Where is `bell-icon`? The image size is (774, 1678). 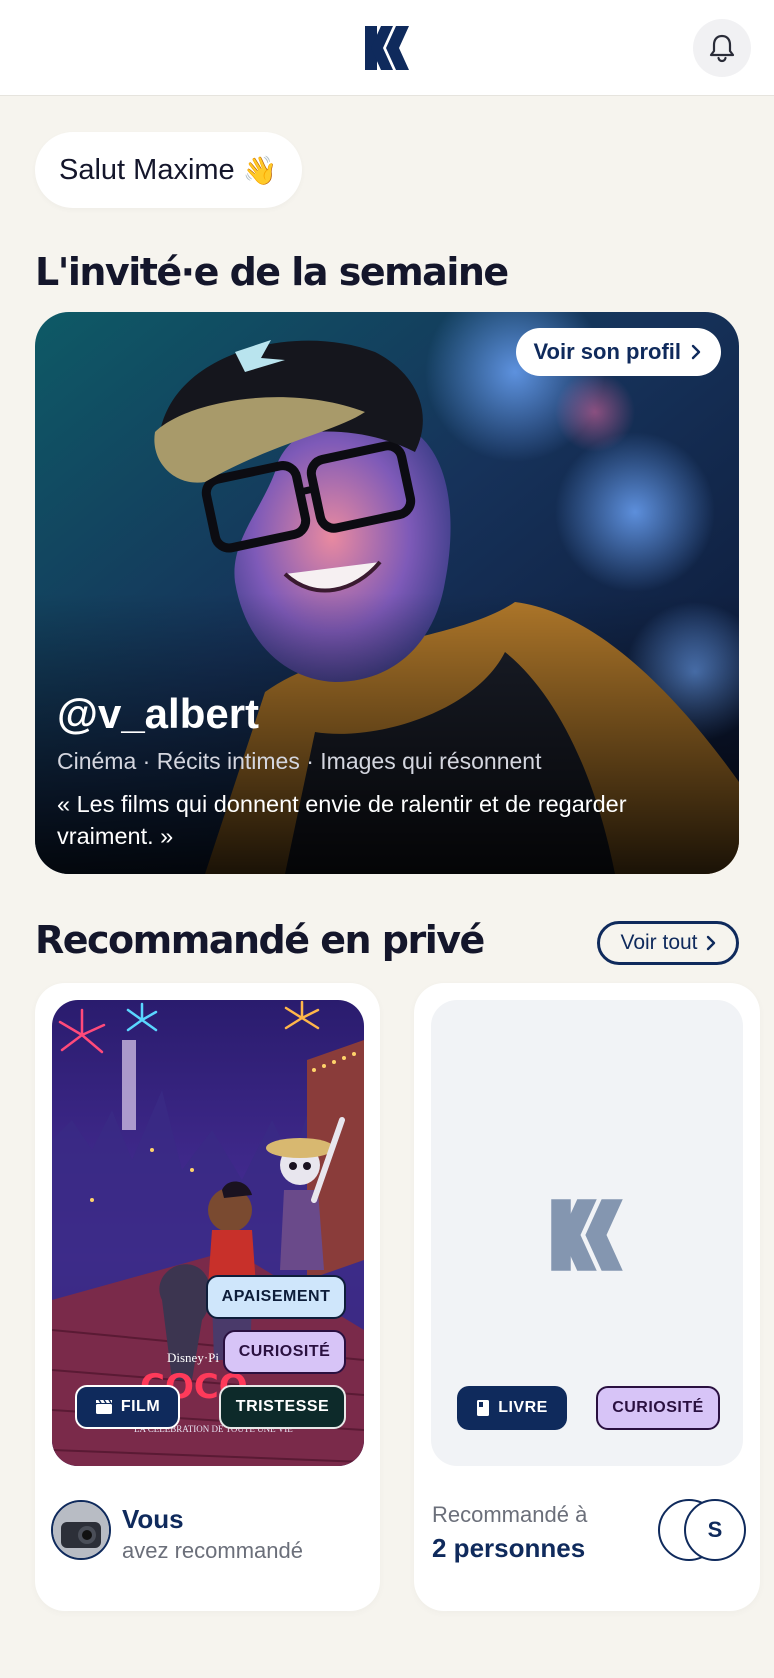
bell-icon is located at coordinates (722, 48).